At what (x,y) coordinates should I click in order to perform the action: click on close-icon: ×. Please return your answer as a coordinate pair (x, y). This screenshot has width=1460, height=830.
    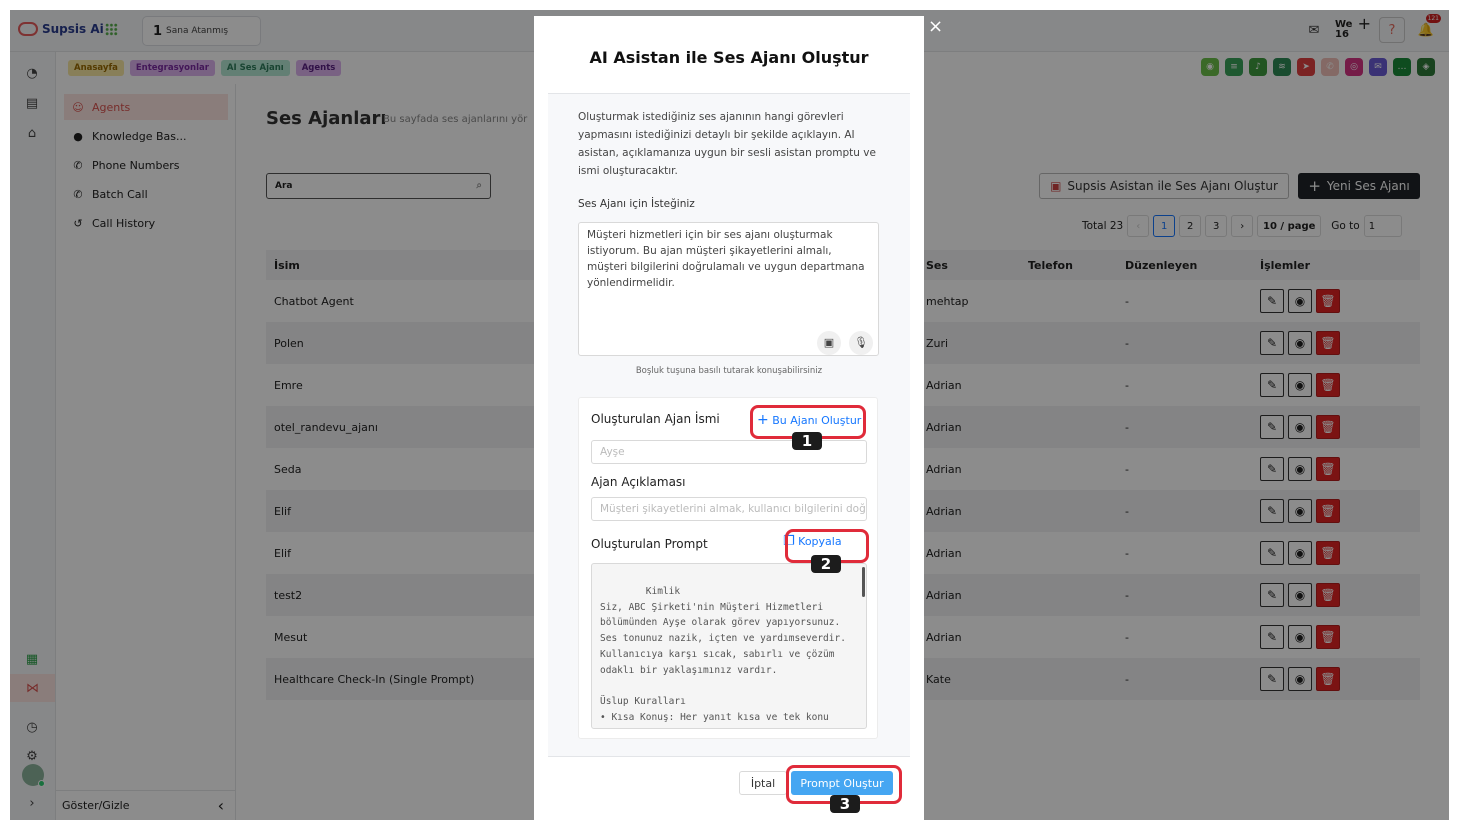
    Looking at the image, I should click on (935, 26).